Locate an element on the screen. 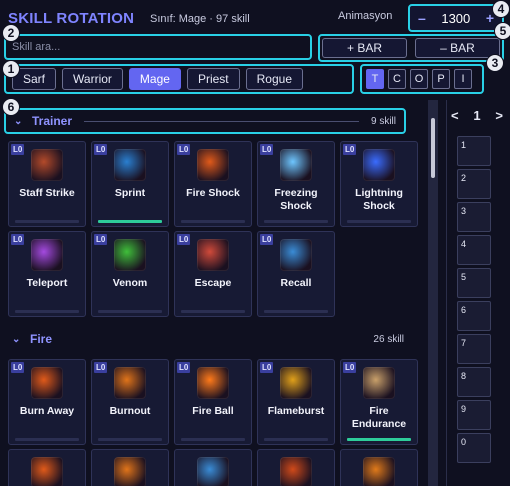  section-trainer-header: ⌄ Trainer 9 skill is located at coordinates (205, 121).